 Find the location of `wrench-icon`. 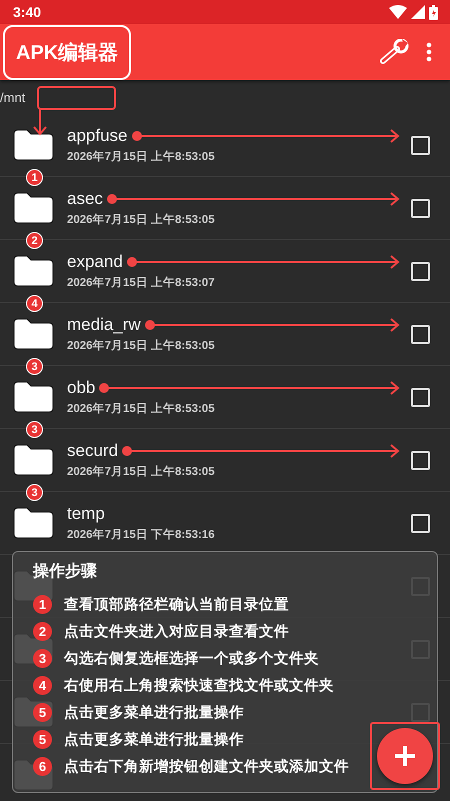

wrench-icon is located at coordinates (395, 52).